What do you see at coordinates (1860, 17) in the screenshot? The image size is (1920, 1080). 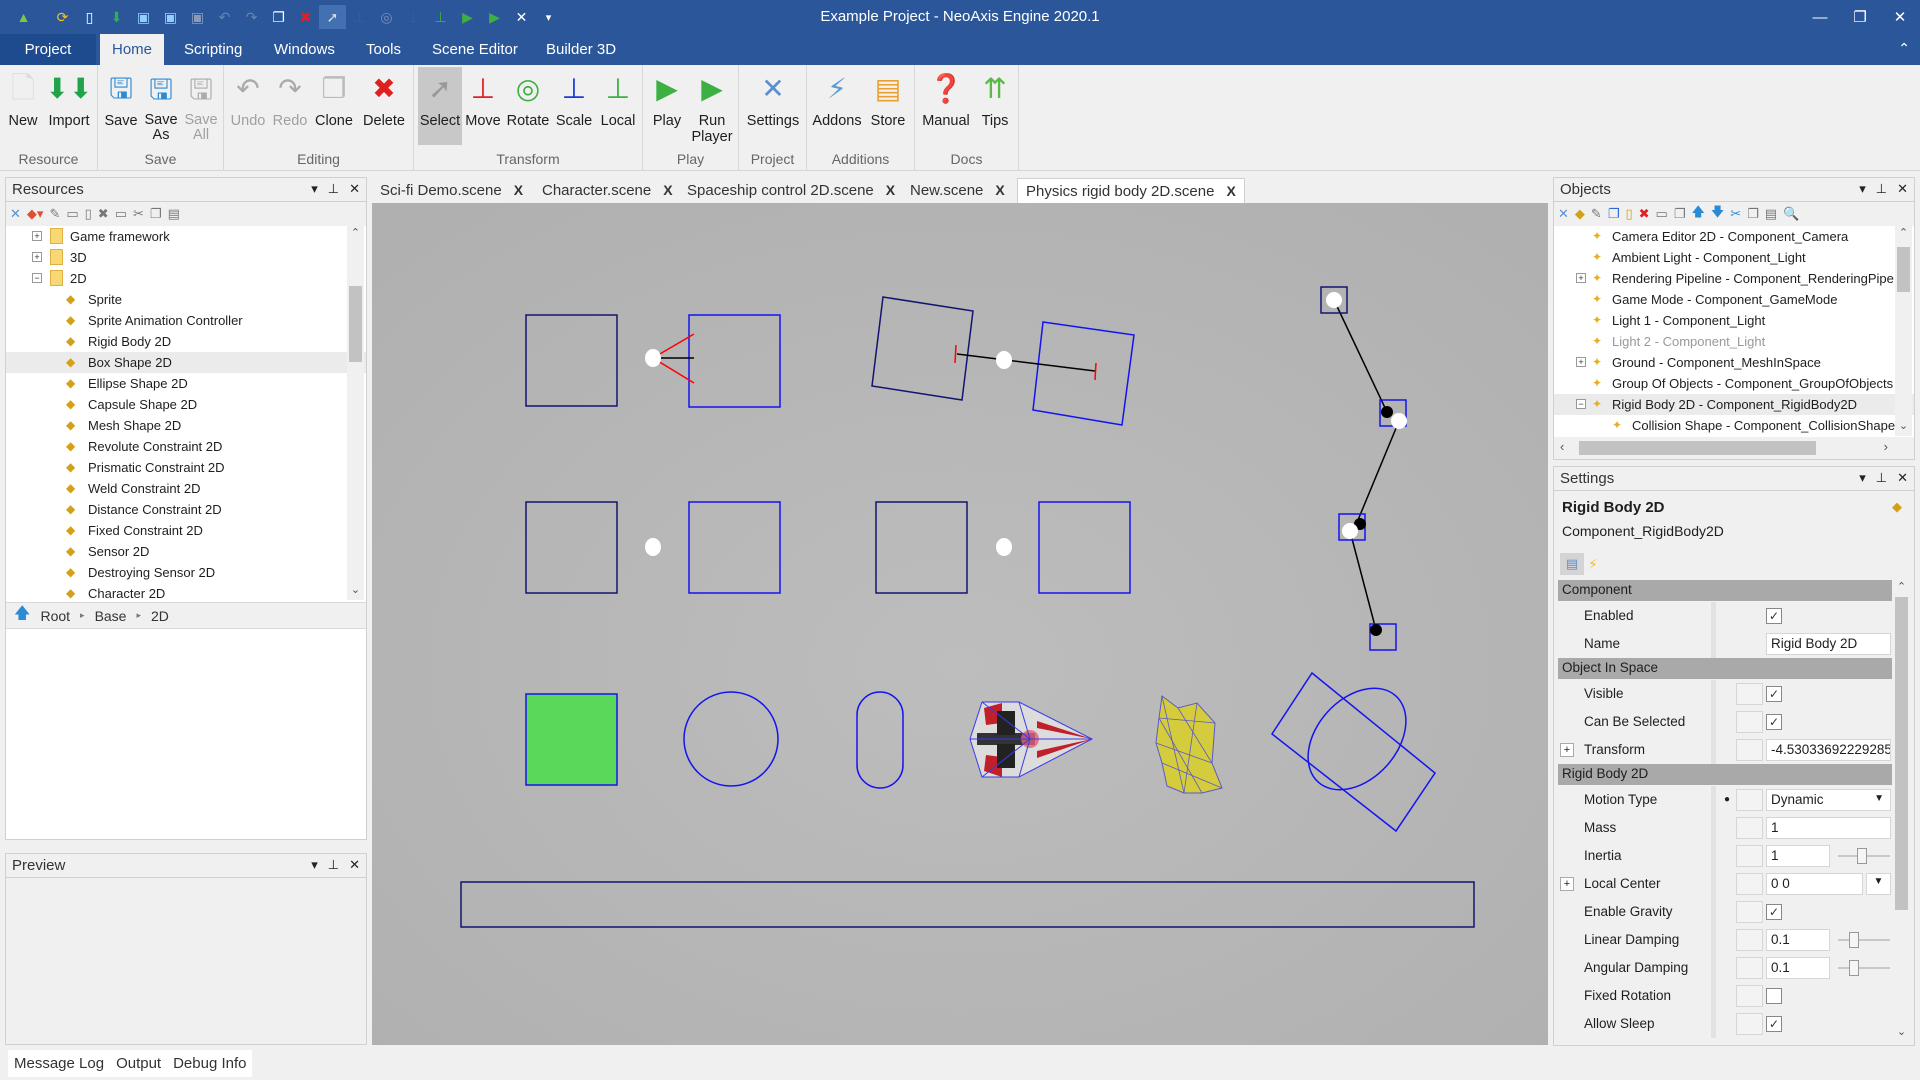 I see `restore-button: ❐` at bounding box center [1860, 17].